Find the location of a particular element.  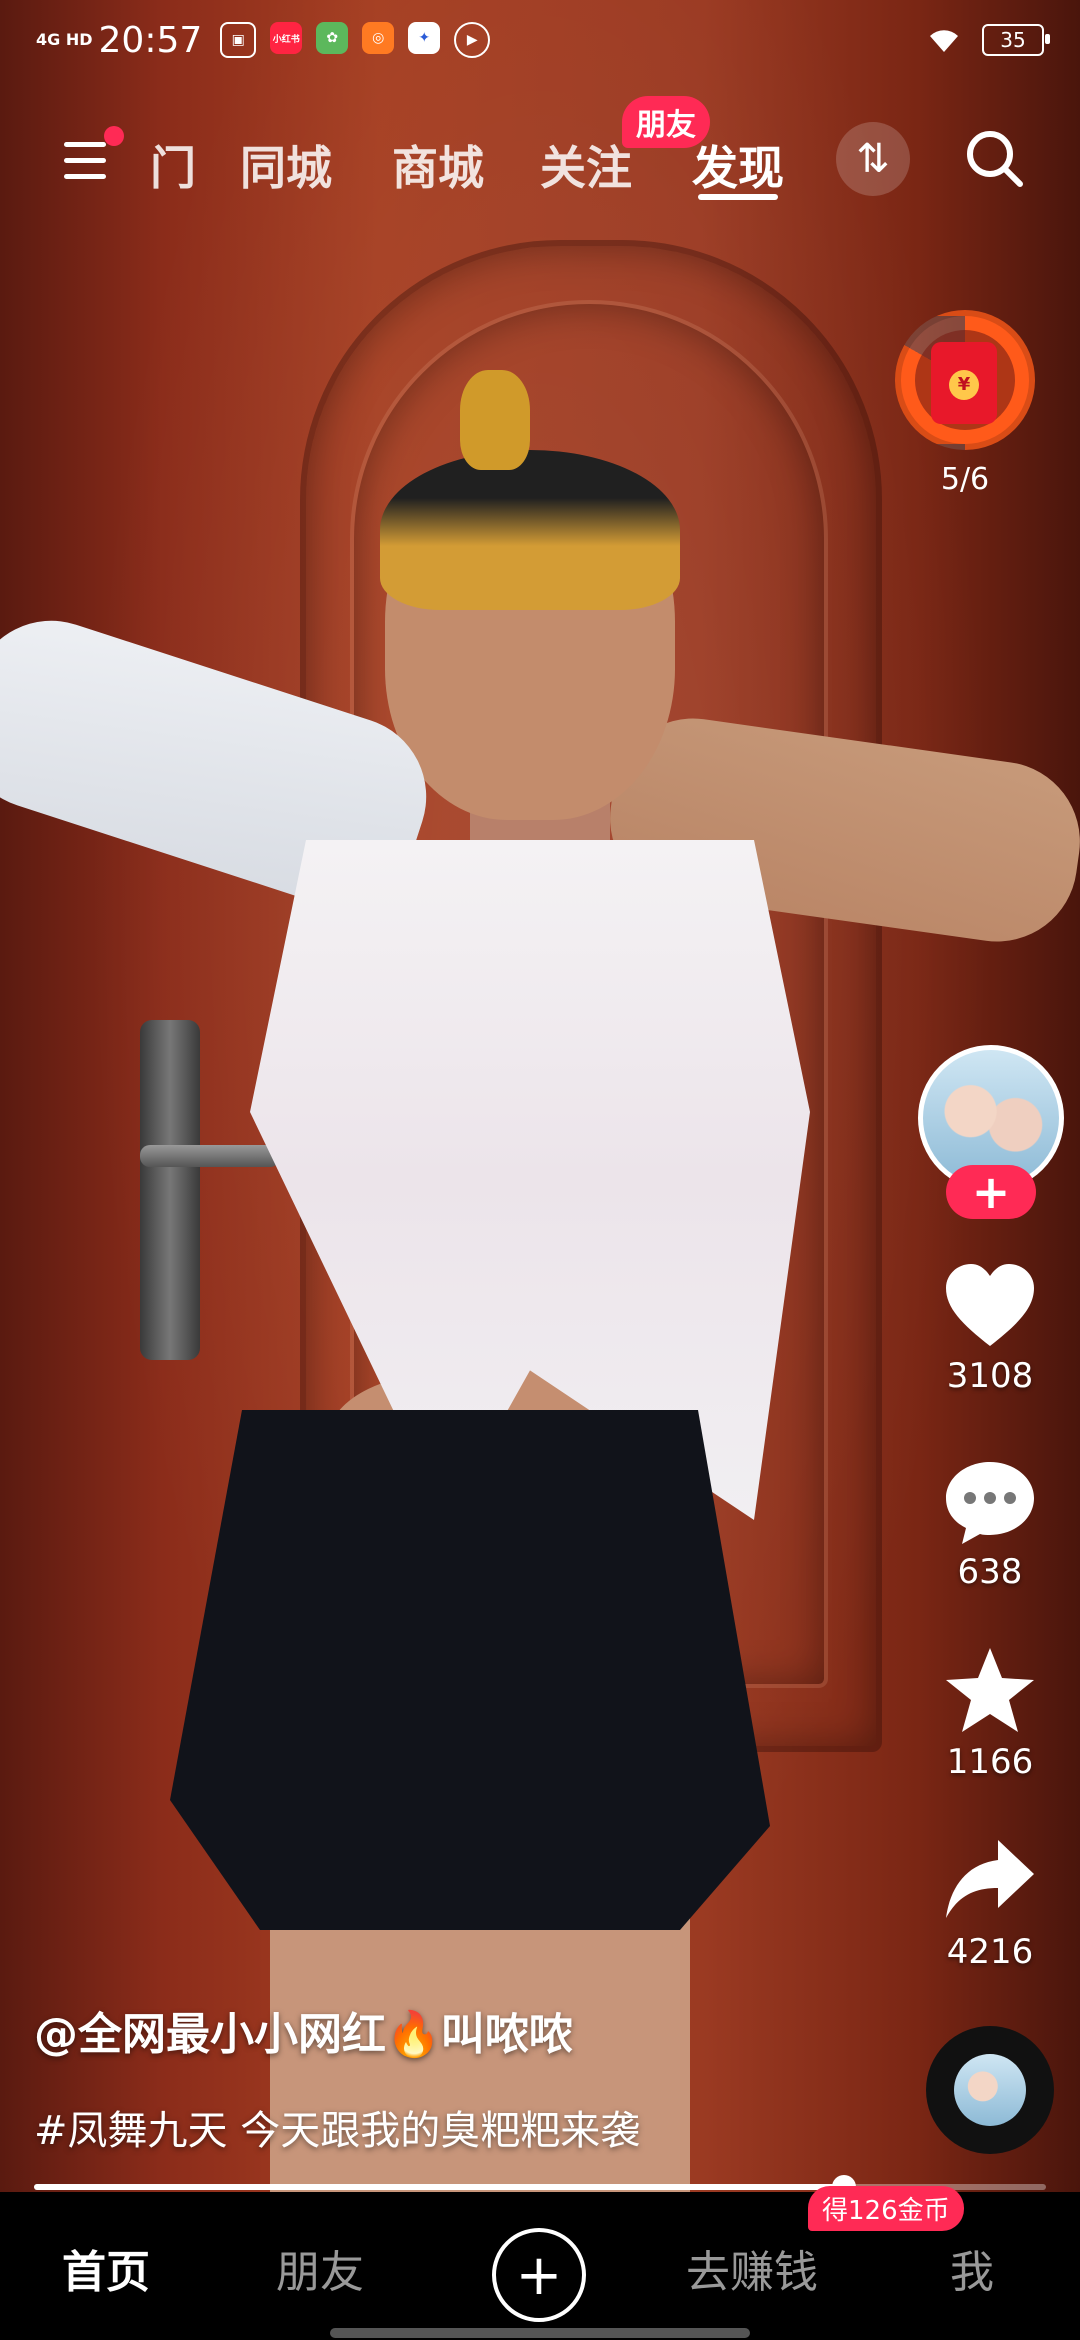

share-button: 4216 is located at coordinates (990, 1904).